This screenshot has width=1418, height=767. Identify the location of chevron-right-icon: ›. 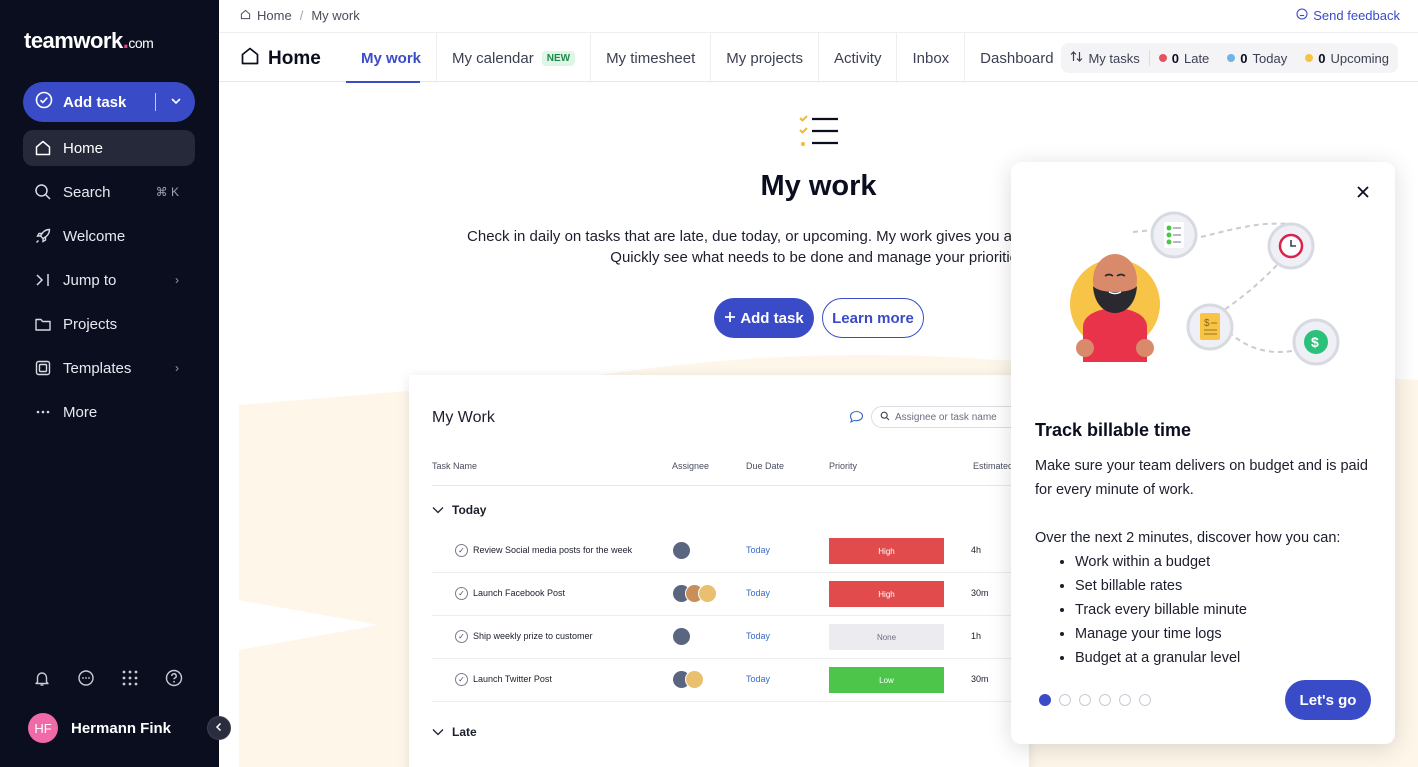
(177, 368).